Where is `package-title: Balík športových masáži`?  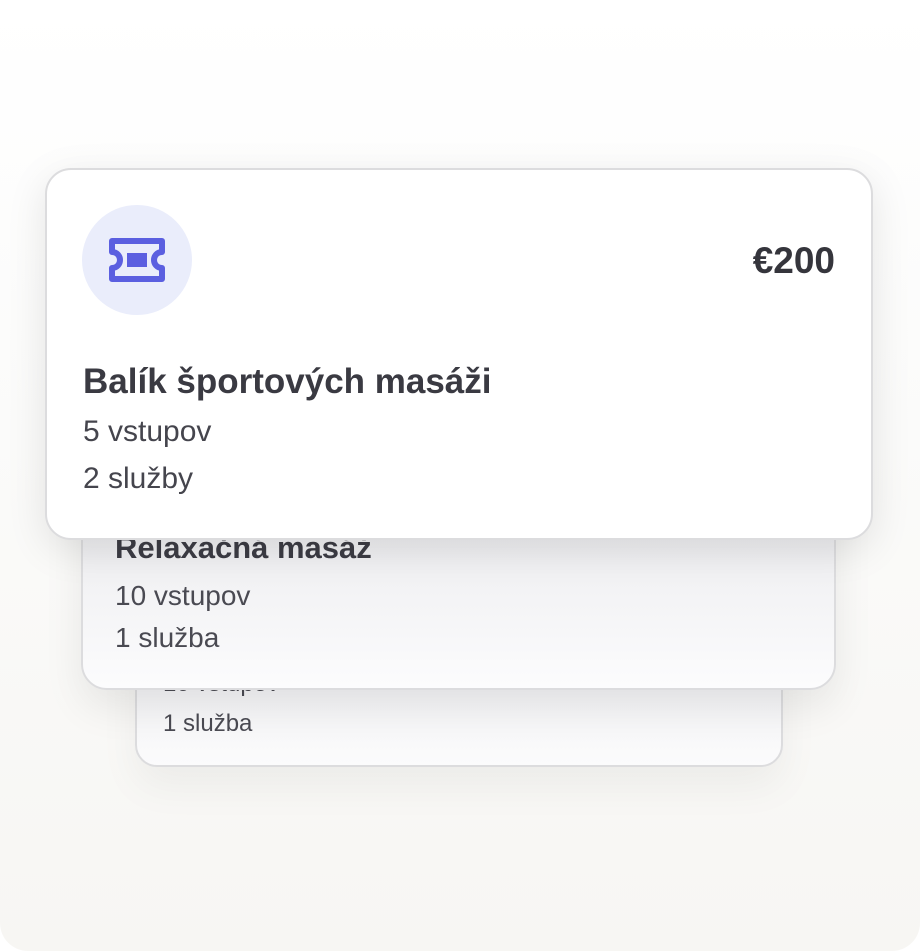 package-title: Balík športových masáži is located at coordinates (287, 381).